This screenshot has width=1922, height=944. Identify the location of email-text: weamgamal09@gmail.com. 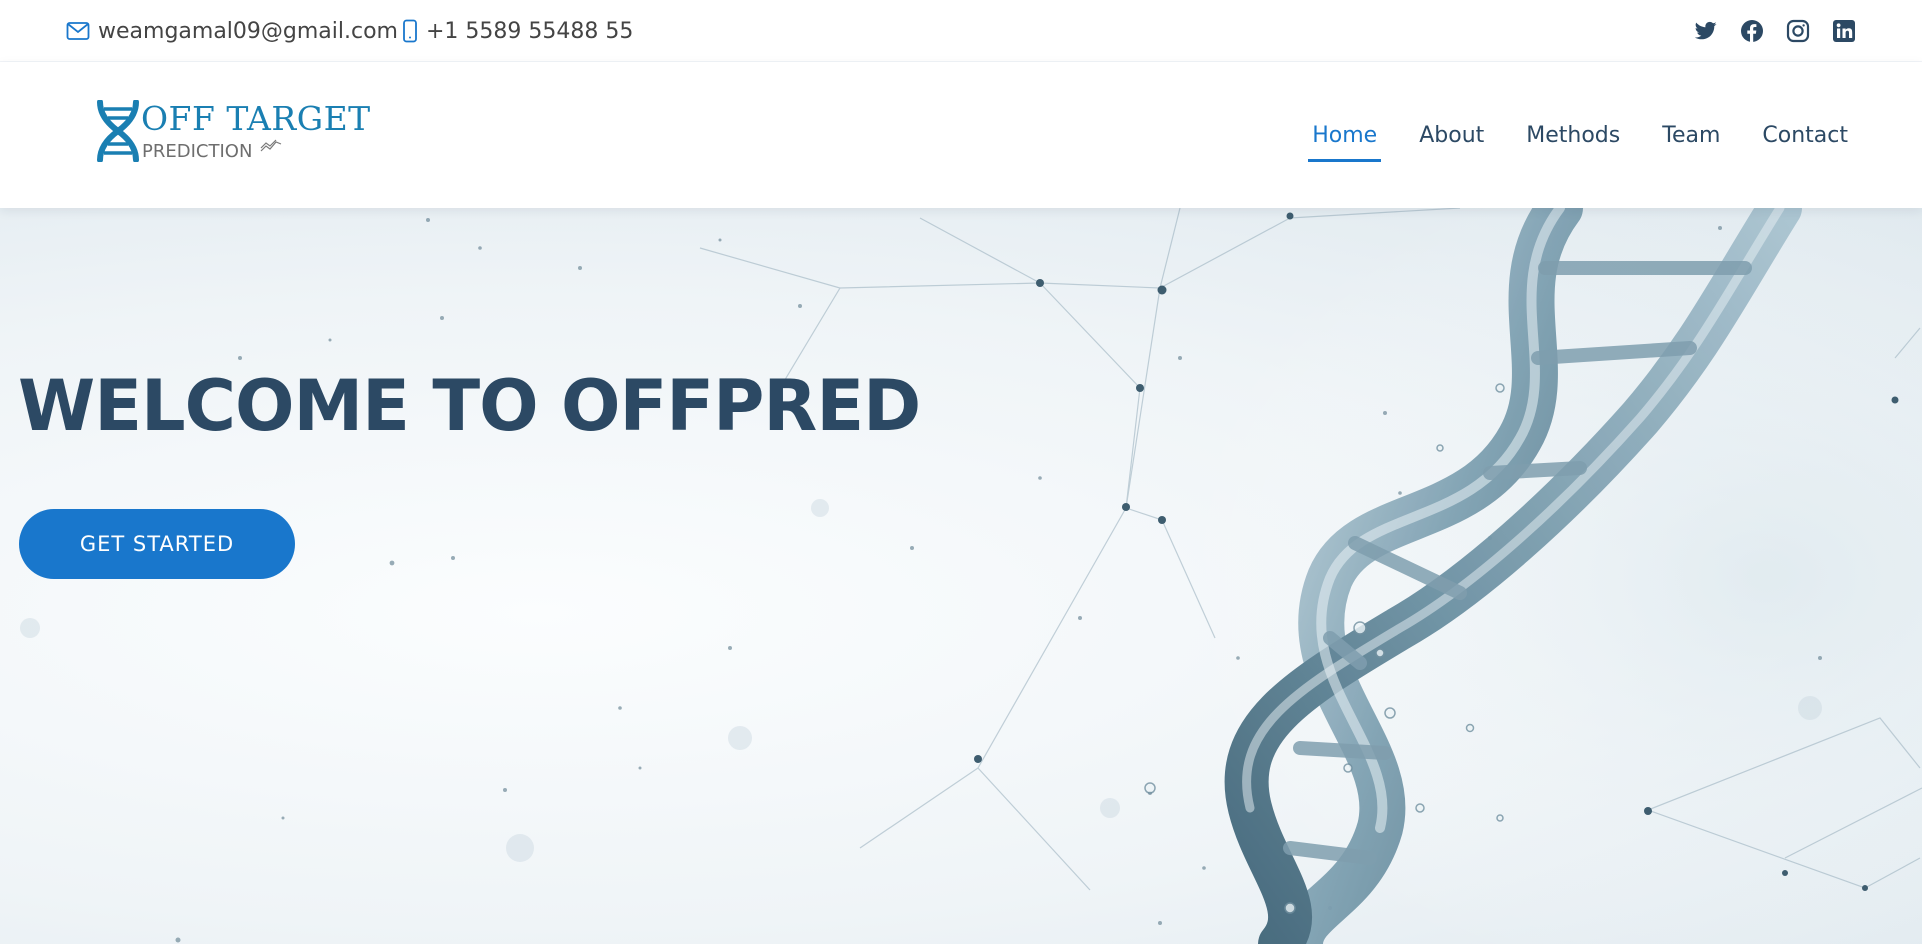
(248, 31).